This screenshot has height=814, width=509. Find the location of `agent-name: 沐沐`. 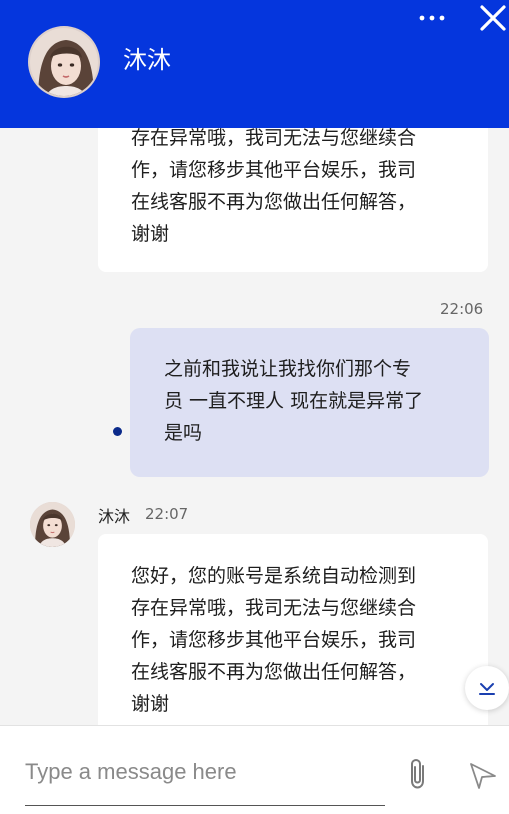

agent-name: 沐沐 is located at coordinates (147, 60).